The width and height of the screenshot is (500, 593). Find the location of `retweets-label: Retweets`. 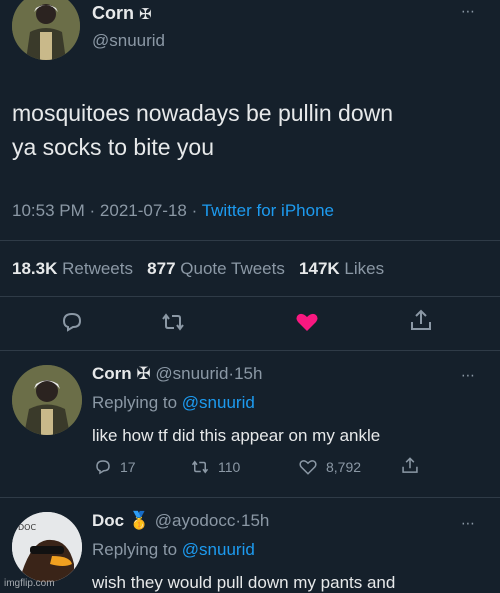

retweets-label: Retweets is located at coordinates (97, 268).